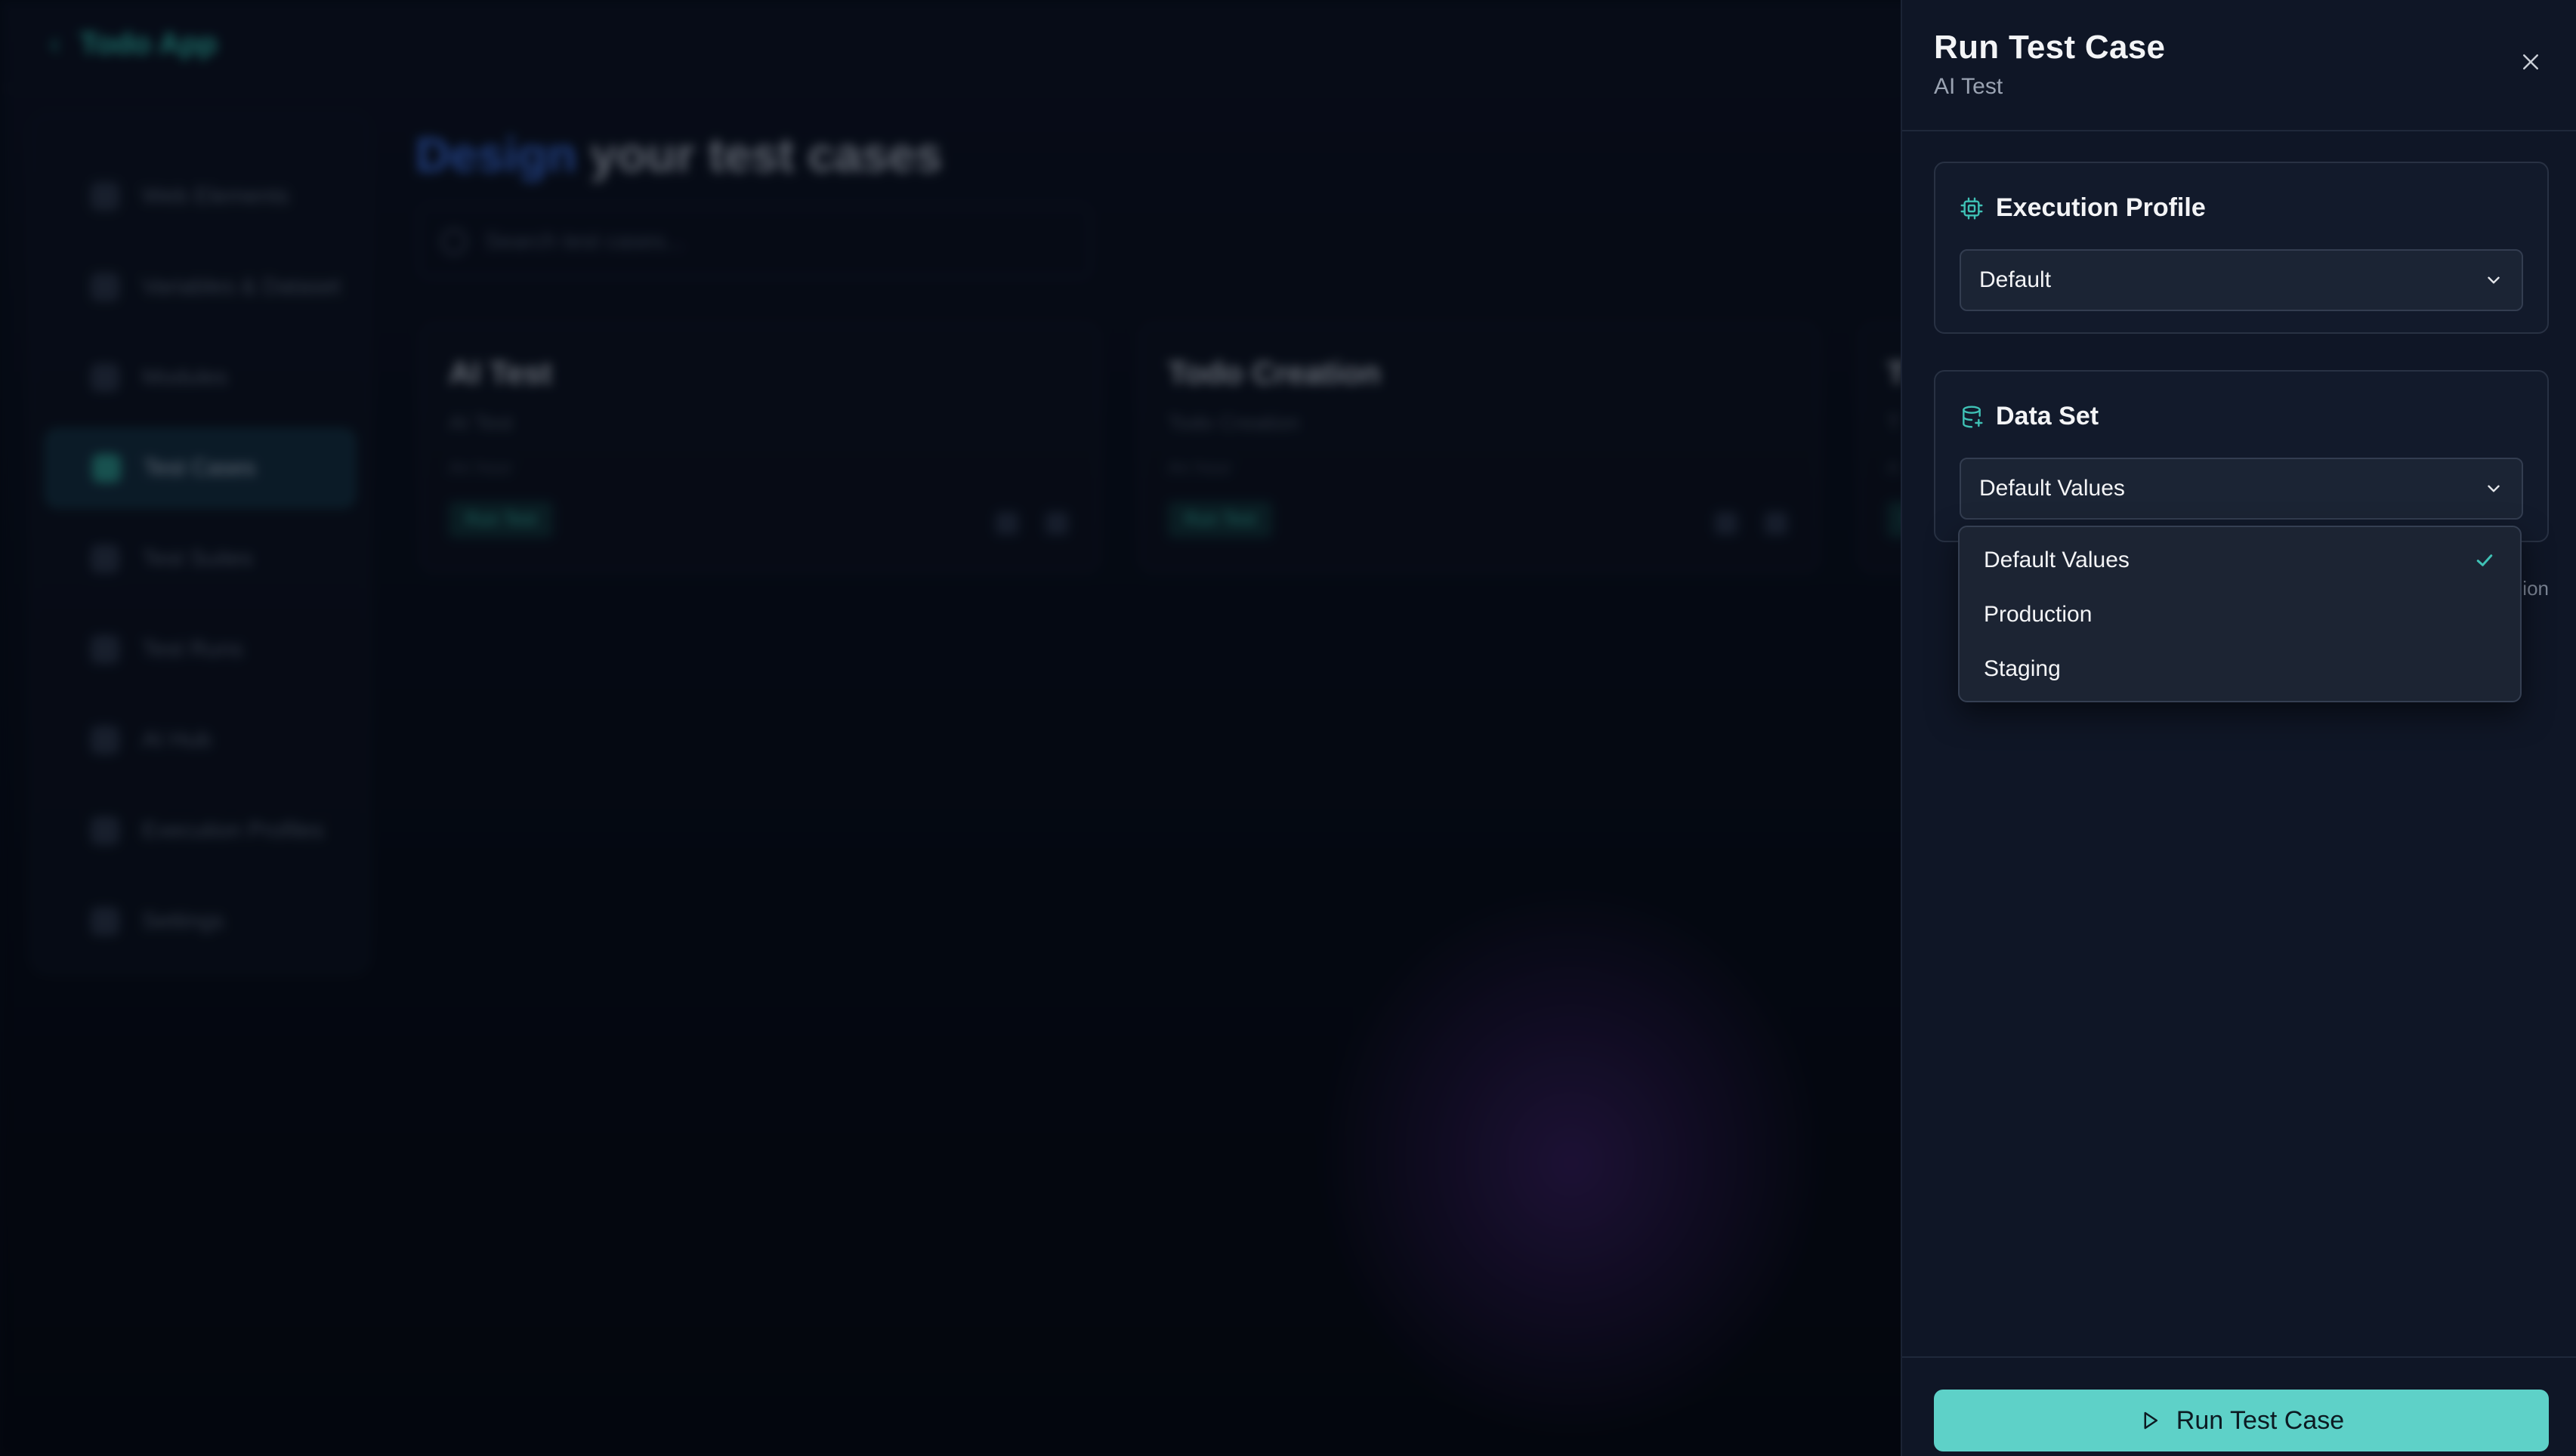 The image size is (2576, 1456). I want to click on option-label: Default Values, so click(2057, 560).